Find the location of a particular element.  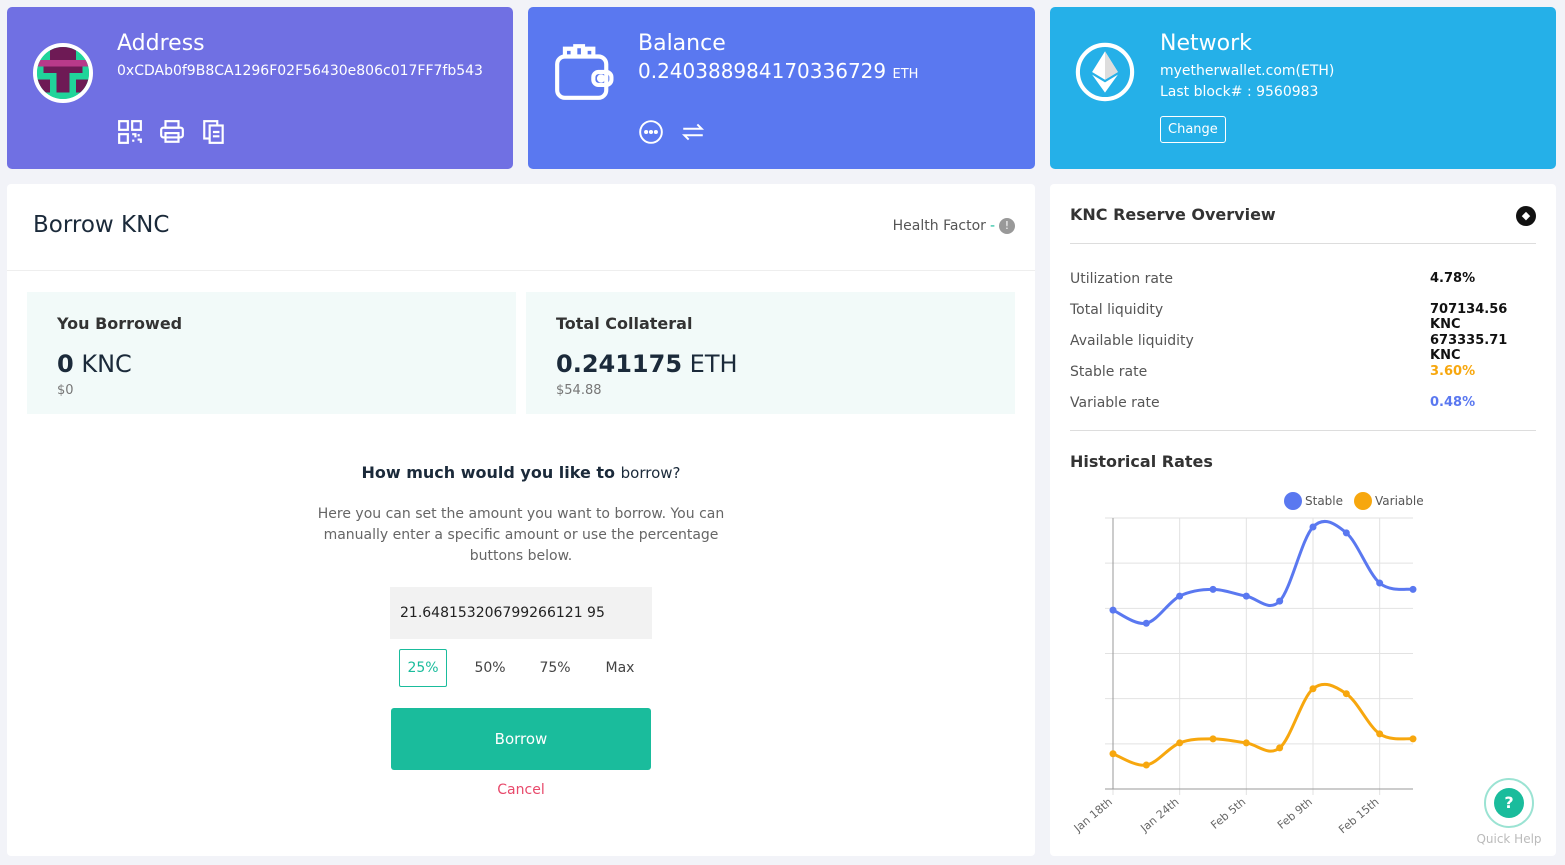

balance-title: Balance is located at coordinates (682, 43).